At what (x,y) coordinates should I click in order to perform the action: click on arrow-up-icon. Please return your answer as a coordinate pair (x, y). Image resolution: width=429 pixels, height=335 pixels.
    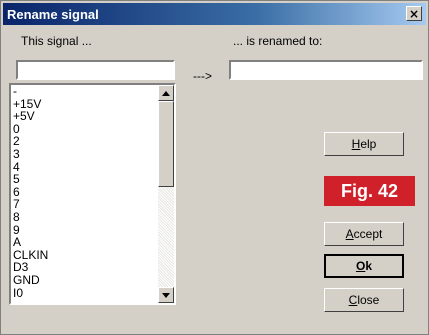
    Looking at the image, I should click on (166, 93).